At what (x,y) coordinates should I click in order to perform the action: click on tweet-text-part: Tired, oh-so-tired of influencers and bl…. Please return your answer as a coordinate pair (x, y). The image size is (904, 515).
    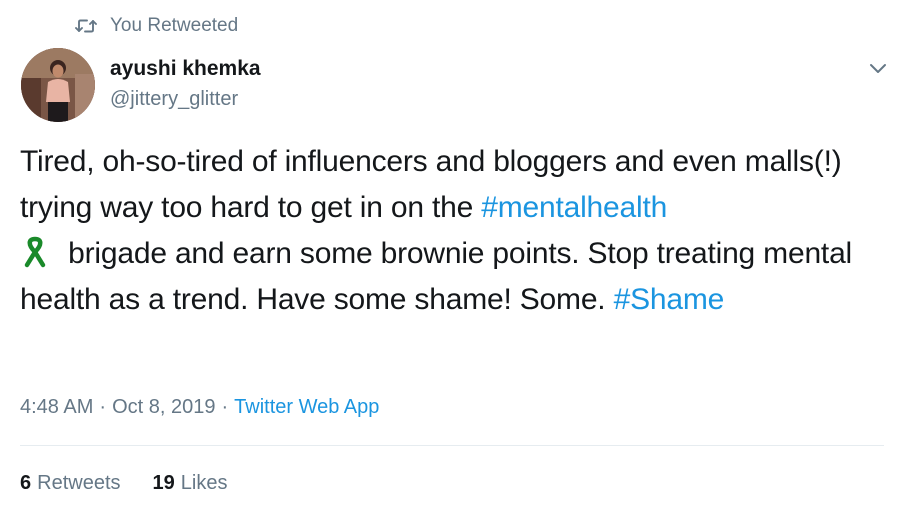
    Looking at the image, I should click on (431, 184).